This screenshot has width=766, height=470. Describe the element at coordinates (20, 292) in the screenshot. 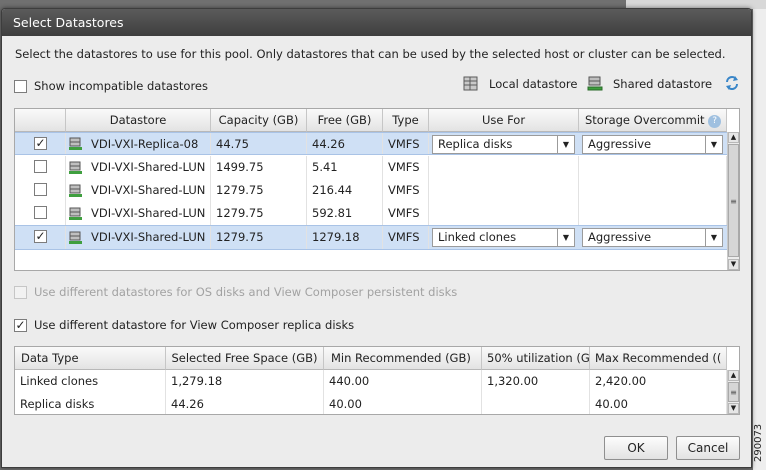

I see `different-os-datastores-checkbox` at that location.